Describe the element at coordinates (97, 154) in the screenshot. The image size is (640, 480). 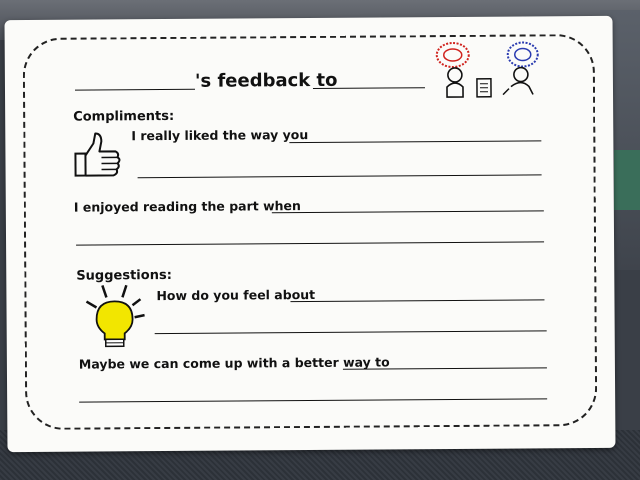
I see `thumbs-up-icon` at that location.